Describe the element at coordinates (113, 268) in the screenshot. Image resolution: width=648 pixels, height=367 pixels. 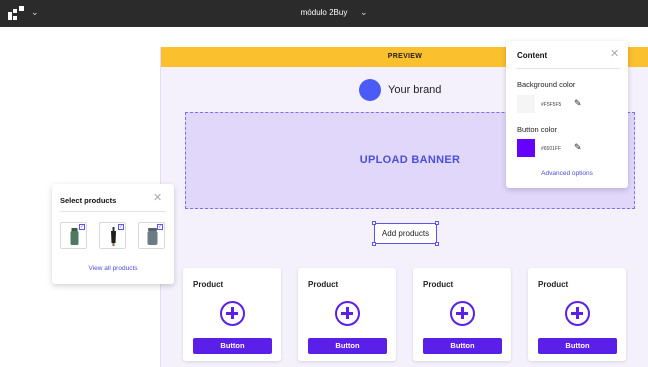
I see `view-all-products-link: View all products` at that location.